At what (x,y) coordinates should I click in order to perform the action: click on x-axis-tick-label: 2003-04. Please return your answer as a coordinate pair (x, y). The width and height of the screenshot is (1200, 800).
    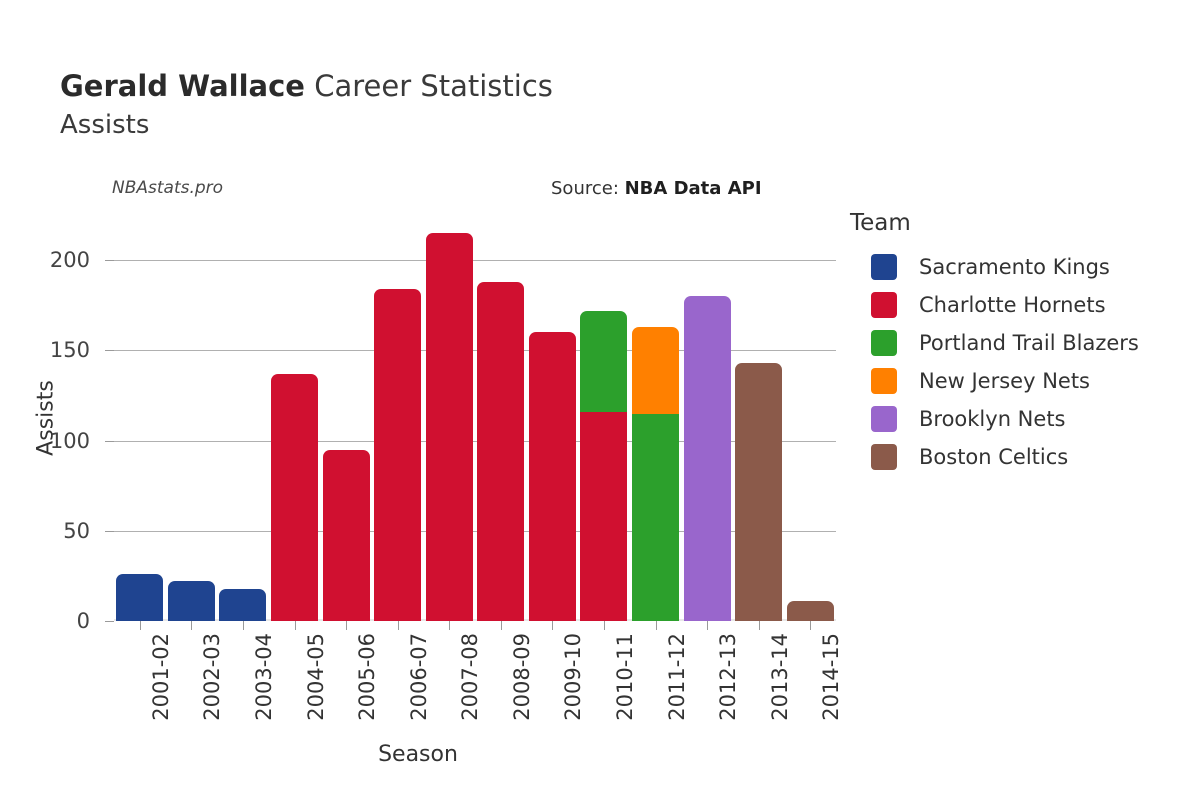
    Looking at the image, I should click on (263, 677).